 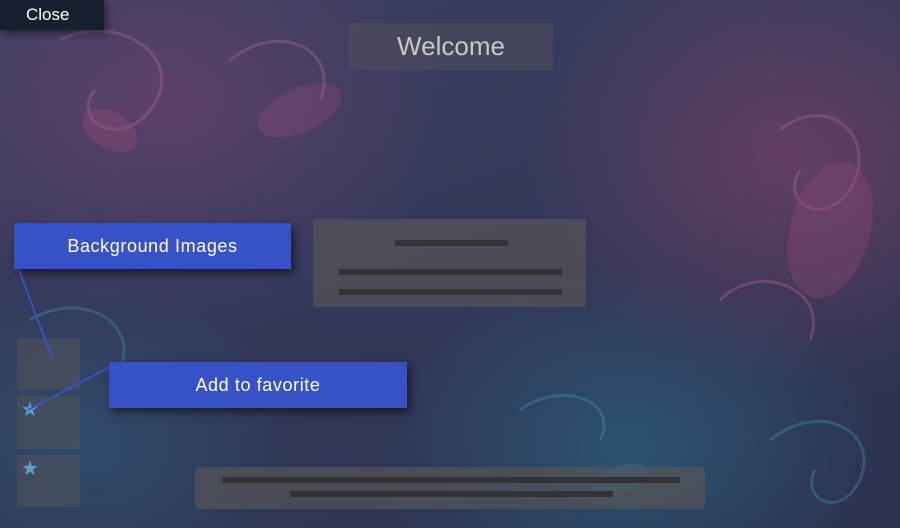 What do you see at coordinates (449, 263) in the screenshot?
I see `placeholder-text-card` at bounding box center [449, 263].